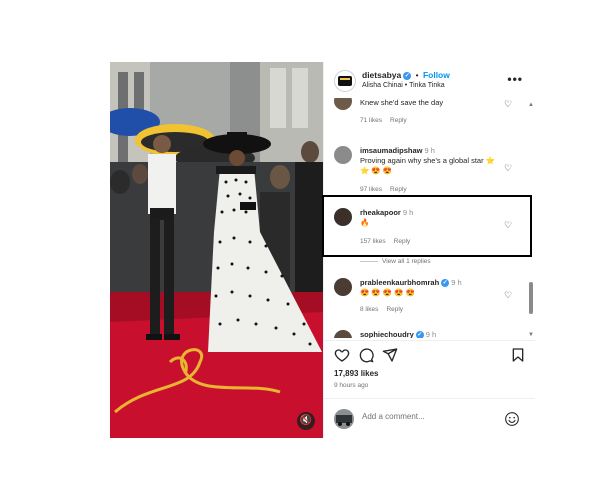 The image size is (600, 500). I want to click on add-comment-bar, so click(429, 418).